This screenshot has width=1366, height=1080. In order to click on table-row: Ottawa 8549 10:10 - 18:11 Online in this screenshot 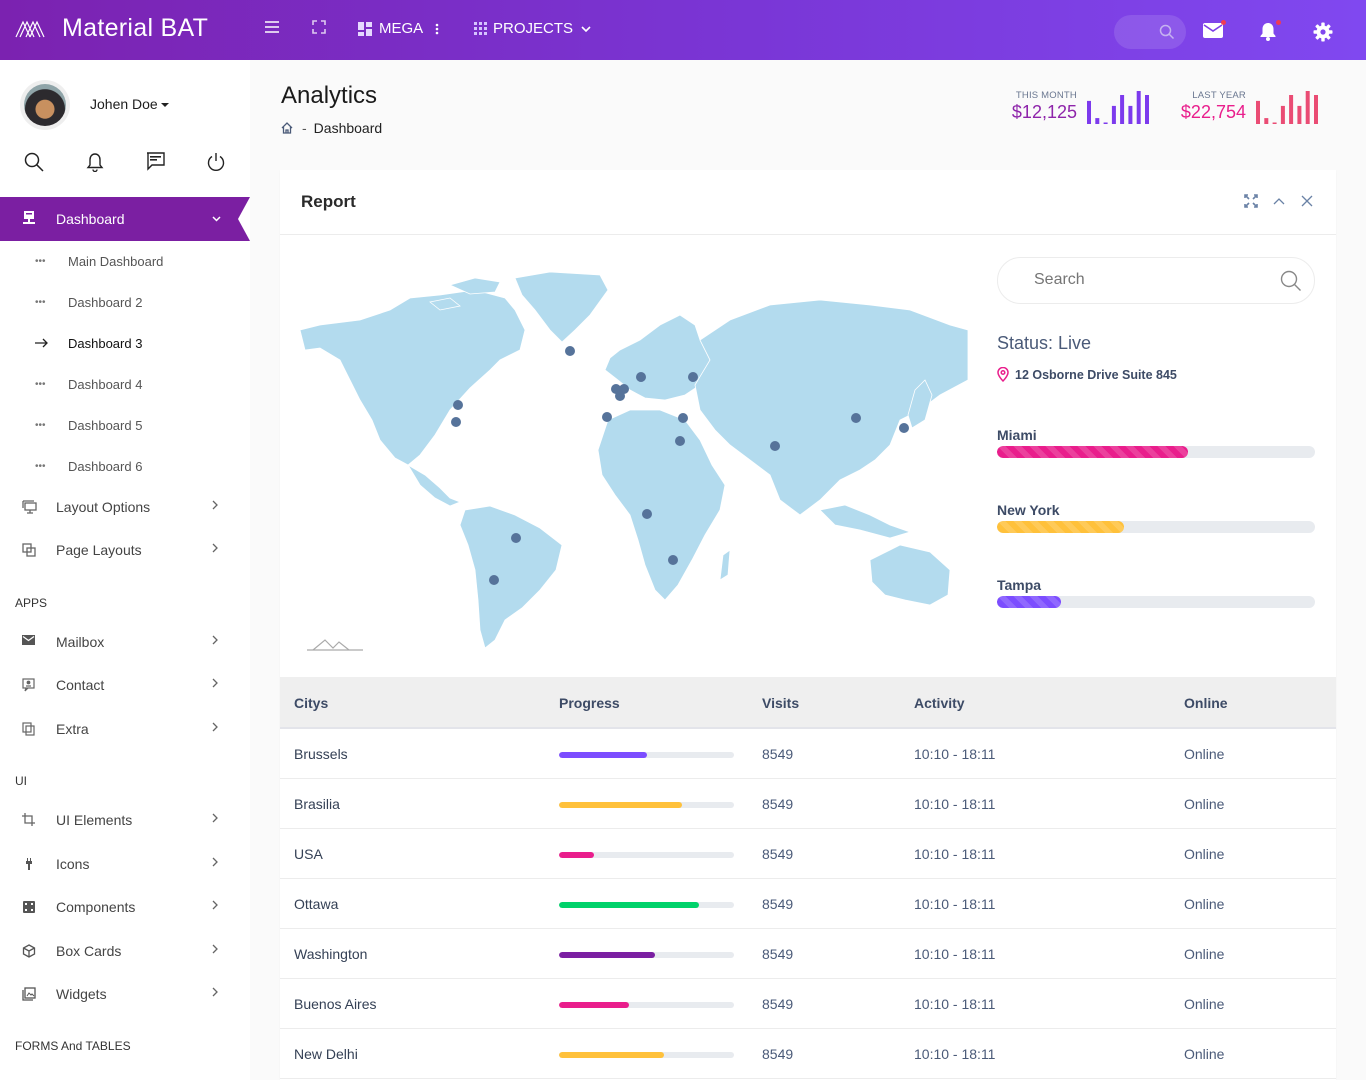, I will do `click(808, 904)`.